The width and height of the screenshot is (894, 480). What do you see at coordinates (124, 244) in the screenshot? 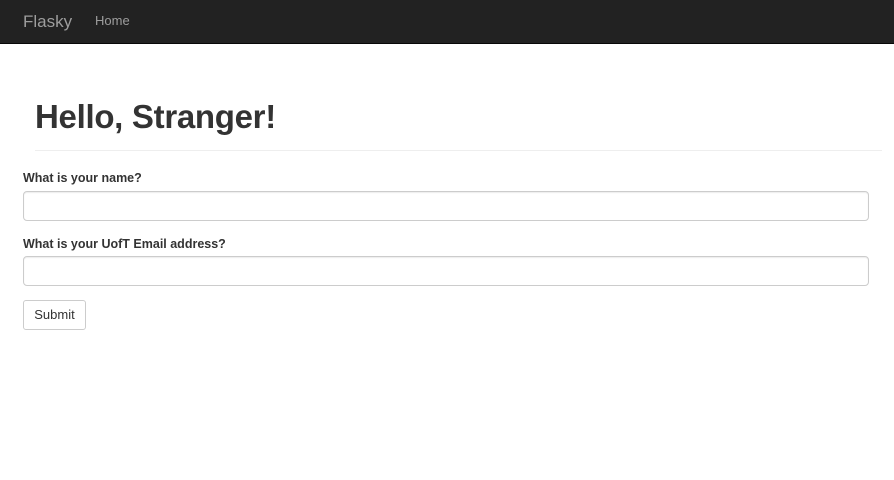
I see `email-label: What is your UofT Email address?` at bounding box center [124, 244].